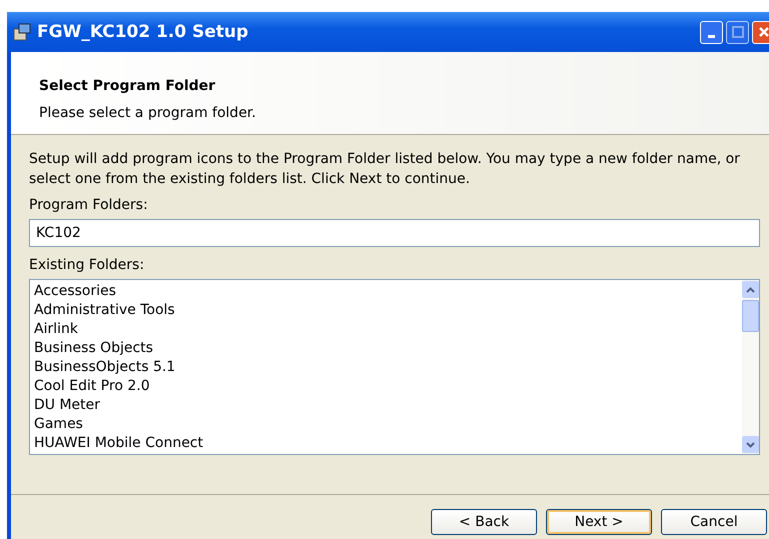 The image size is (769, 539). What do you see at coordinates (750, 316) in the screenshot?
I see `scroll-thumb` at bounding box center [750, 316].